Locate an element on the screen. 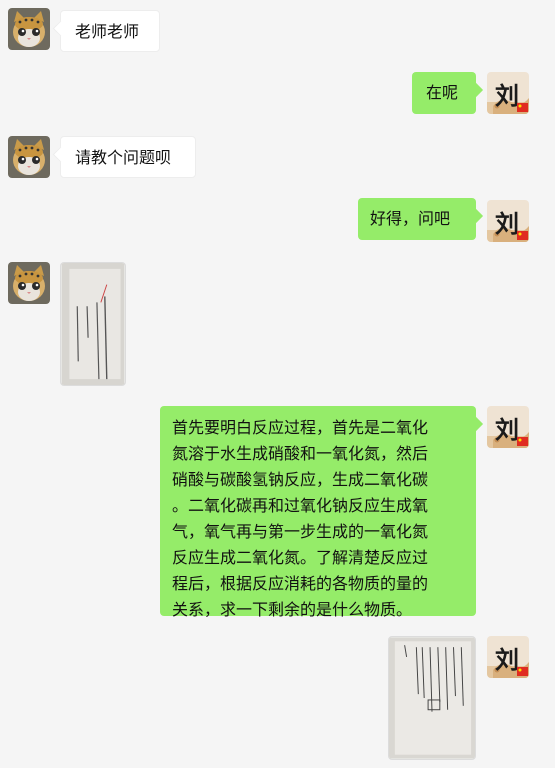  message-text: 好得，问吧 is located at coordinates (410, 218).